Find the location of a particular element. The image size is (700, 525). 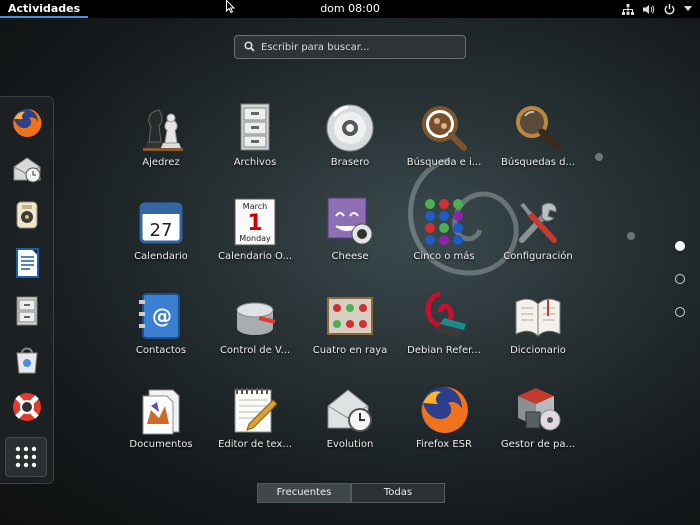

power-icon is located at coordinates (669, 8).